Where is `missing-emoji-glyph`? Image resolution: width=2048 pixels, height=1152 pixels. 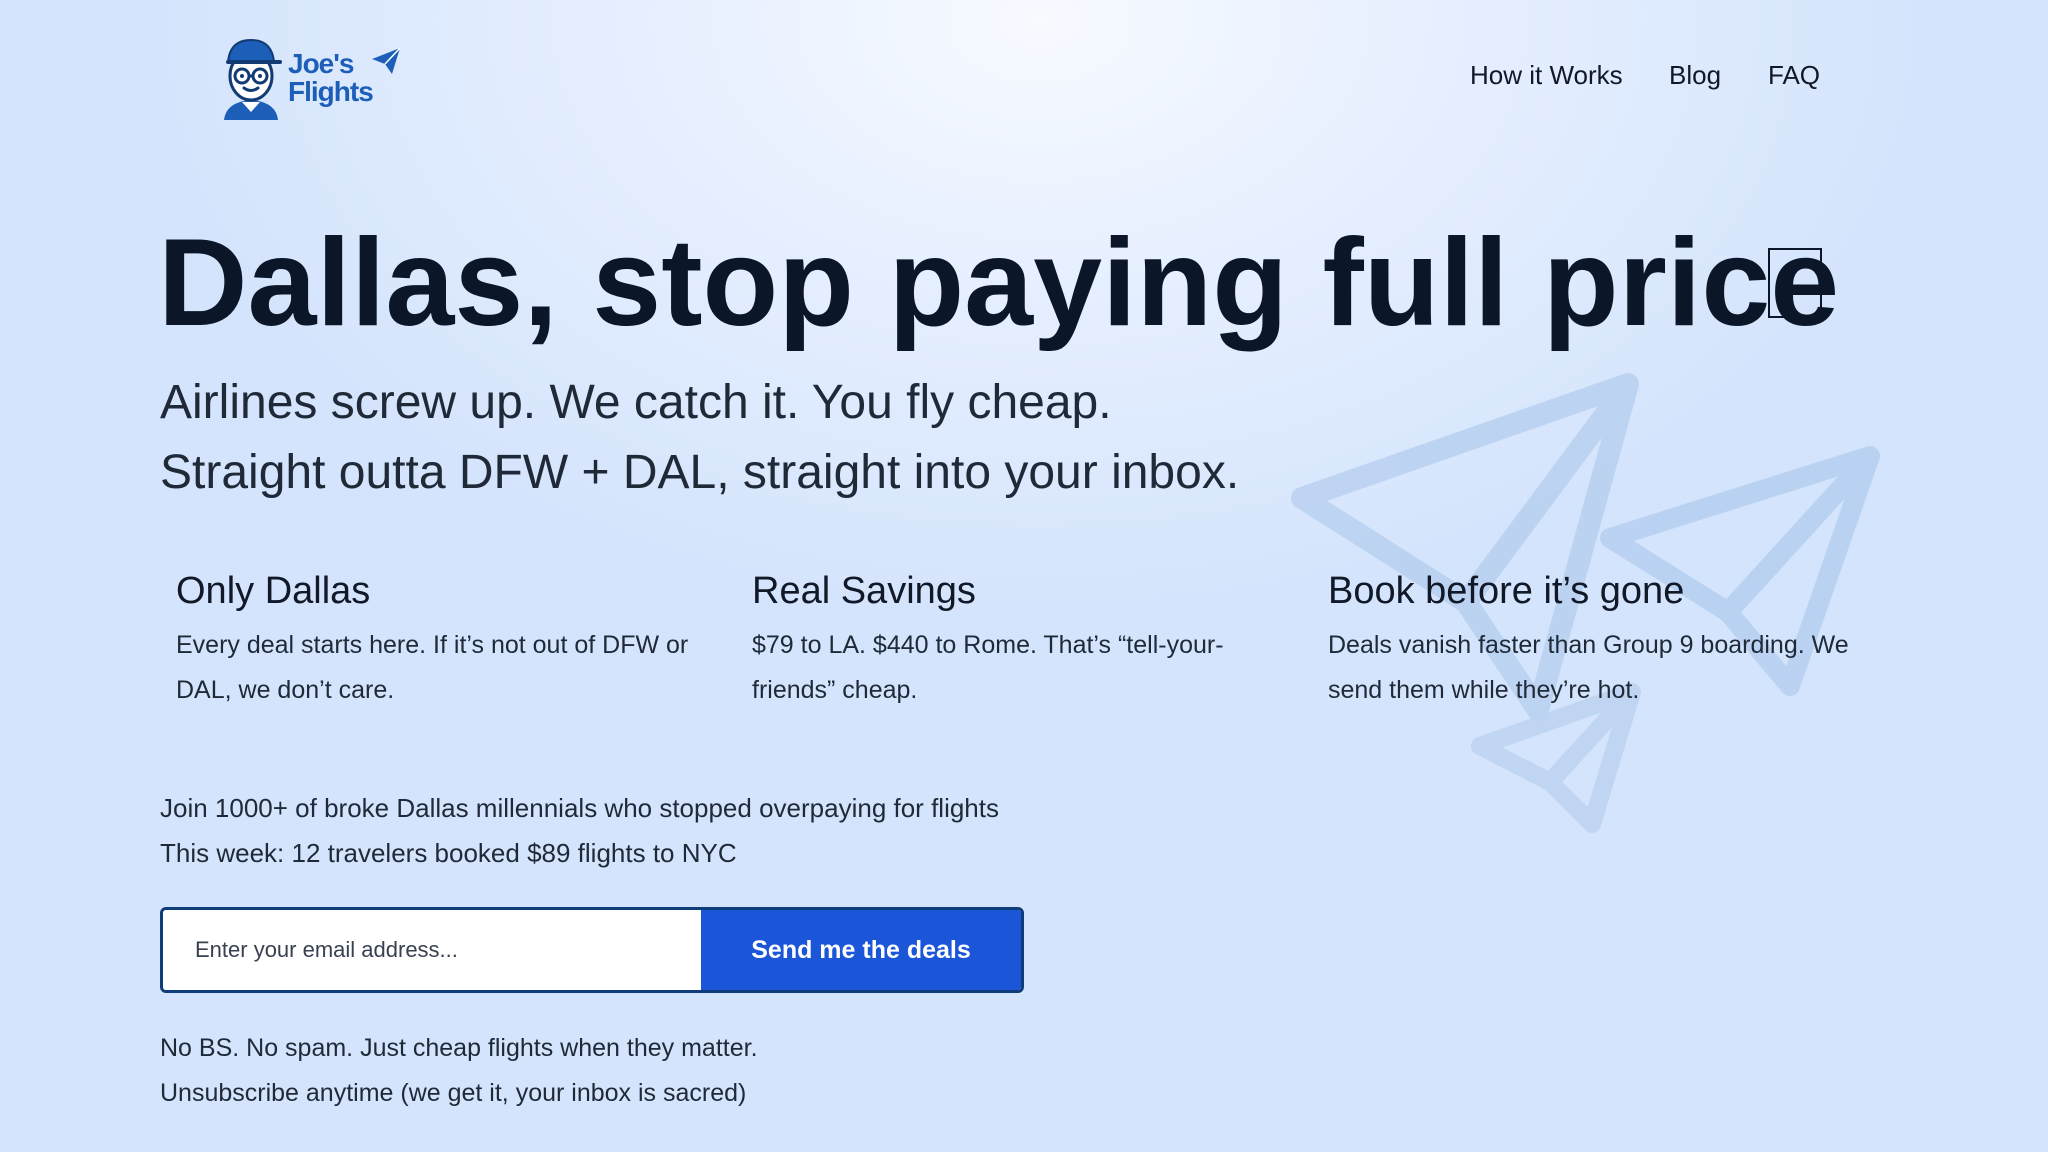
missing-emoji-glyph is located at coordinates (1795, 283).